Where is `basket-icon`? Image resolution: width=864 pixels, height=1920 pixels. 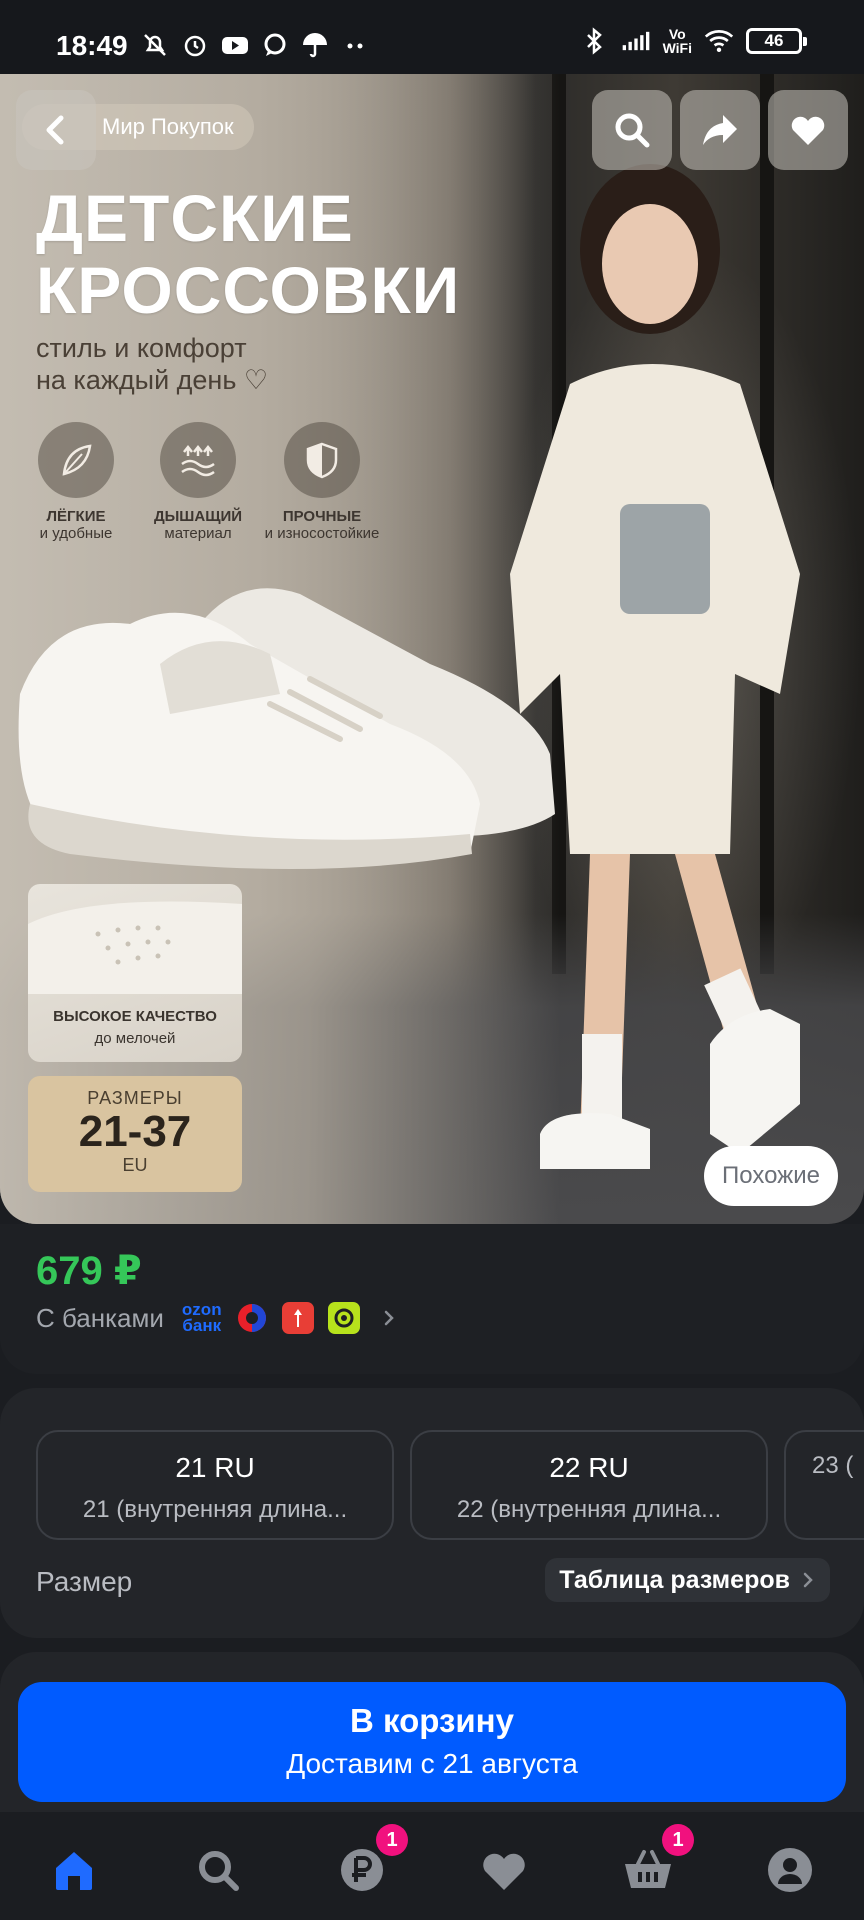 basket-icon is located at coordinates (648, 1869).